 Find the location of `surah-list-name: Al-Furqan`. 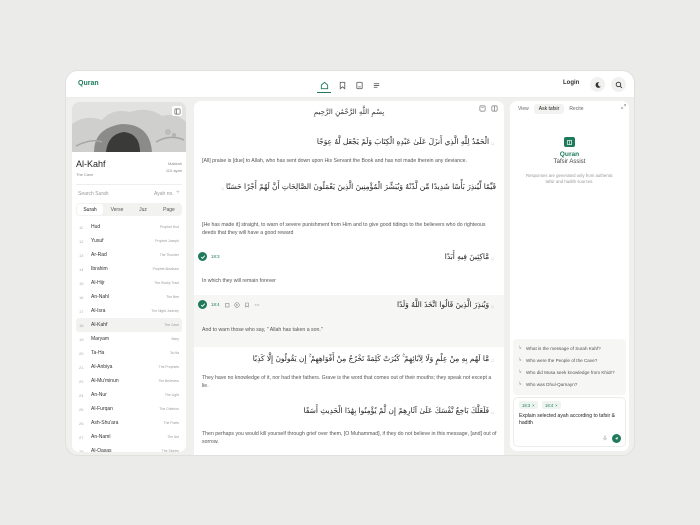

surah-list-name: Al-Furqan is located at coordinates (102, 409).